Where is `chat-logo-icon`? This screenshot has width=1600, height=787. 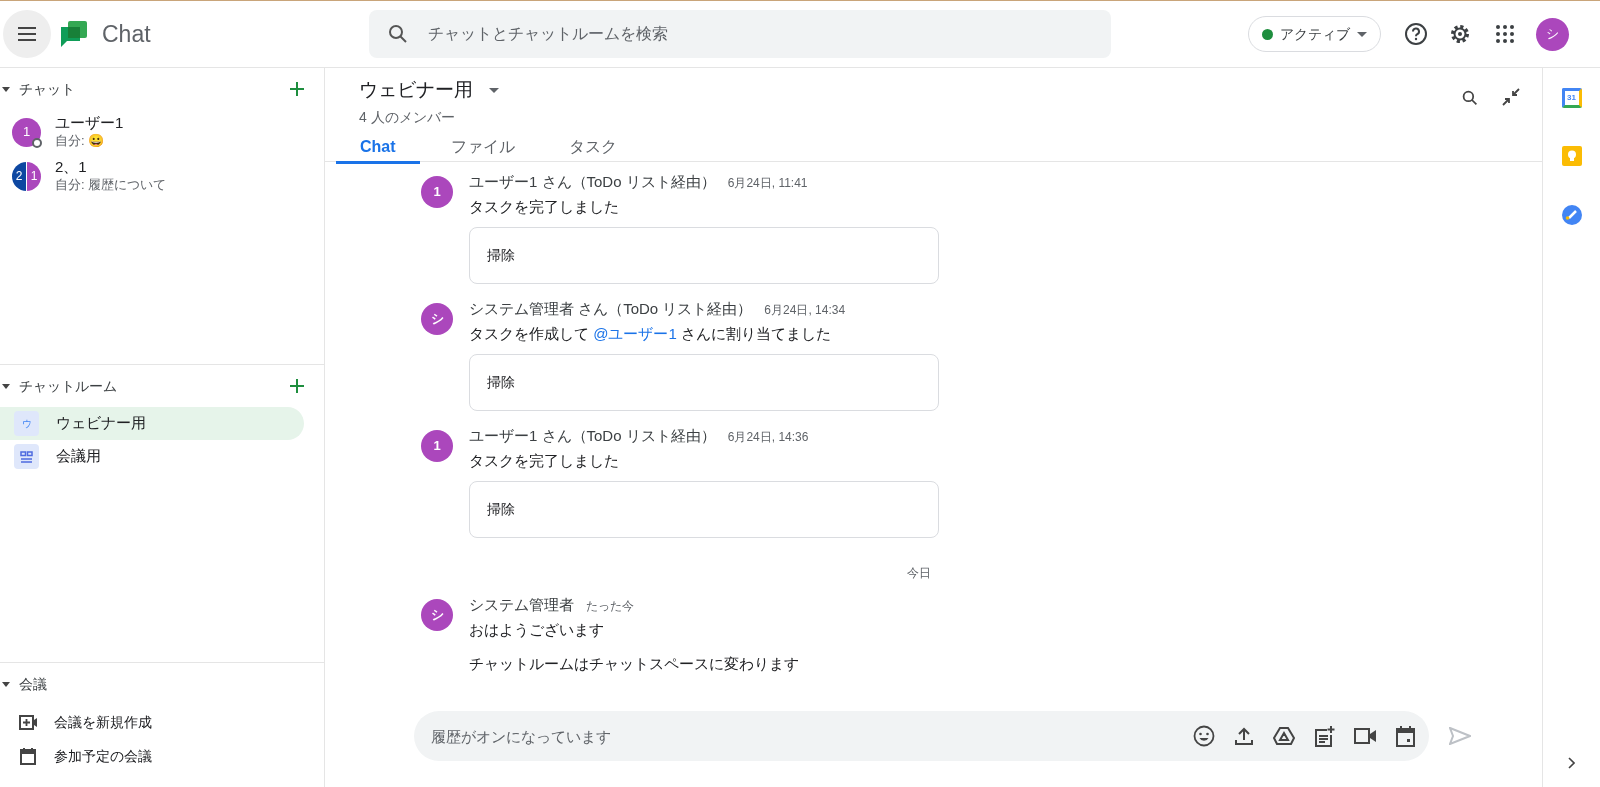
chat-logo-icon is located at coordinates (74, 34).